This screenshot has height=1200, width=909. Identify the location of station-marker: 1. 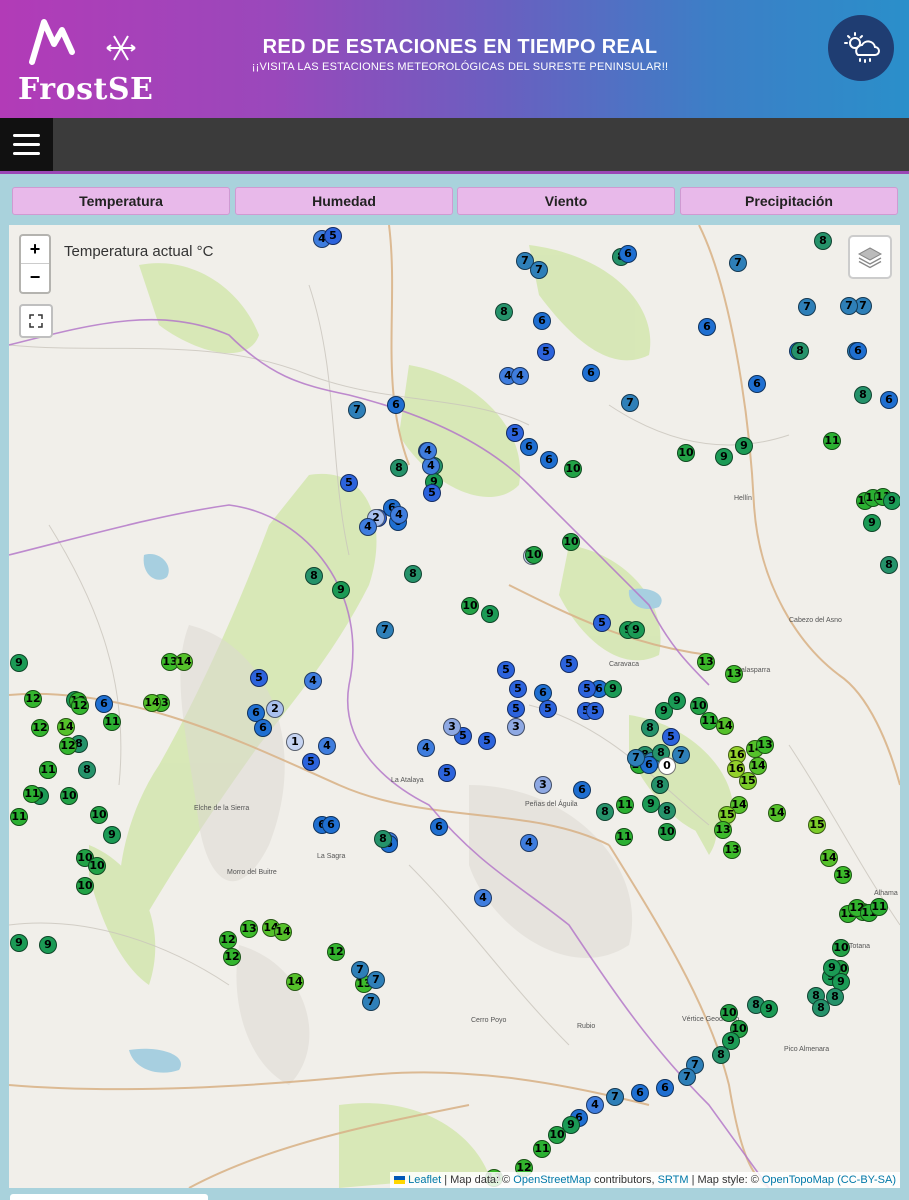
(295, 742).